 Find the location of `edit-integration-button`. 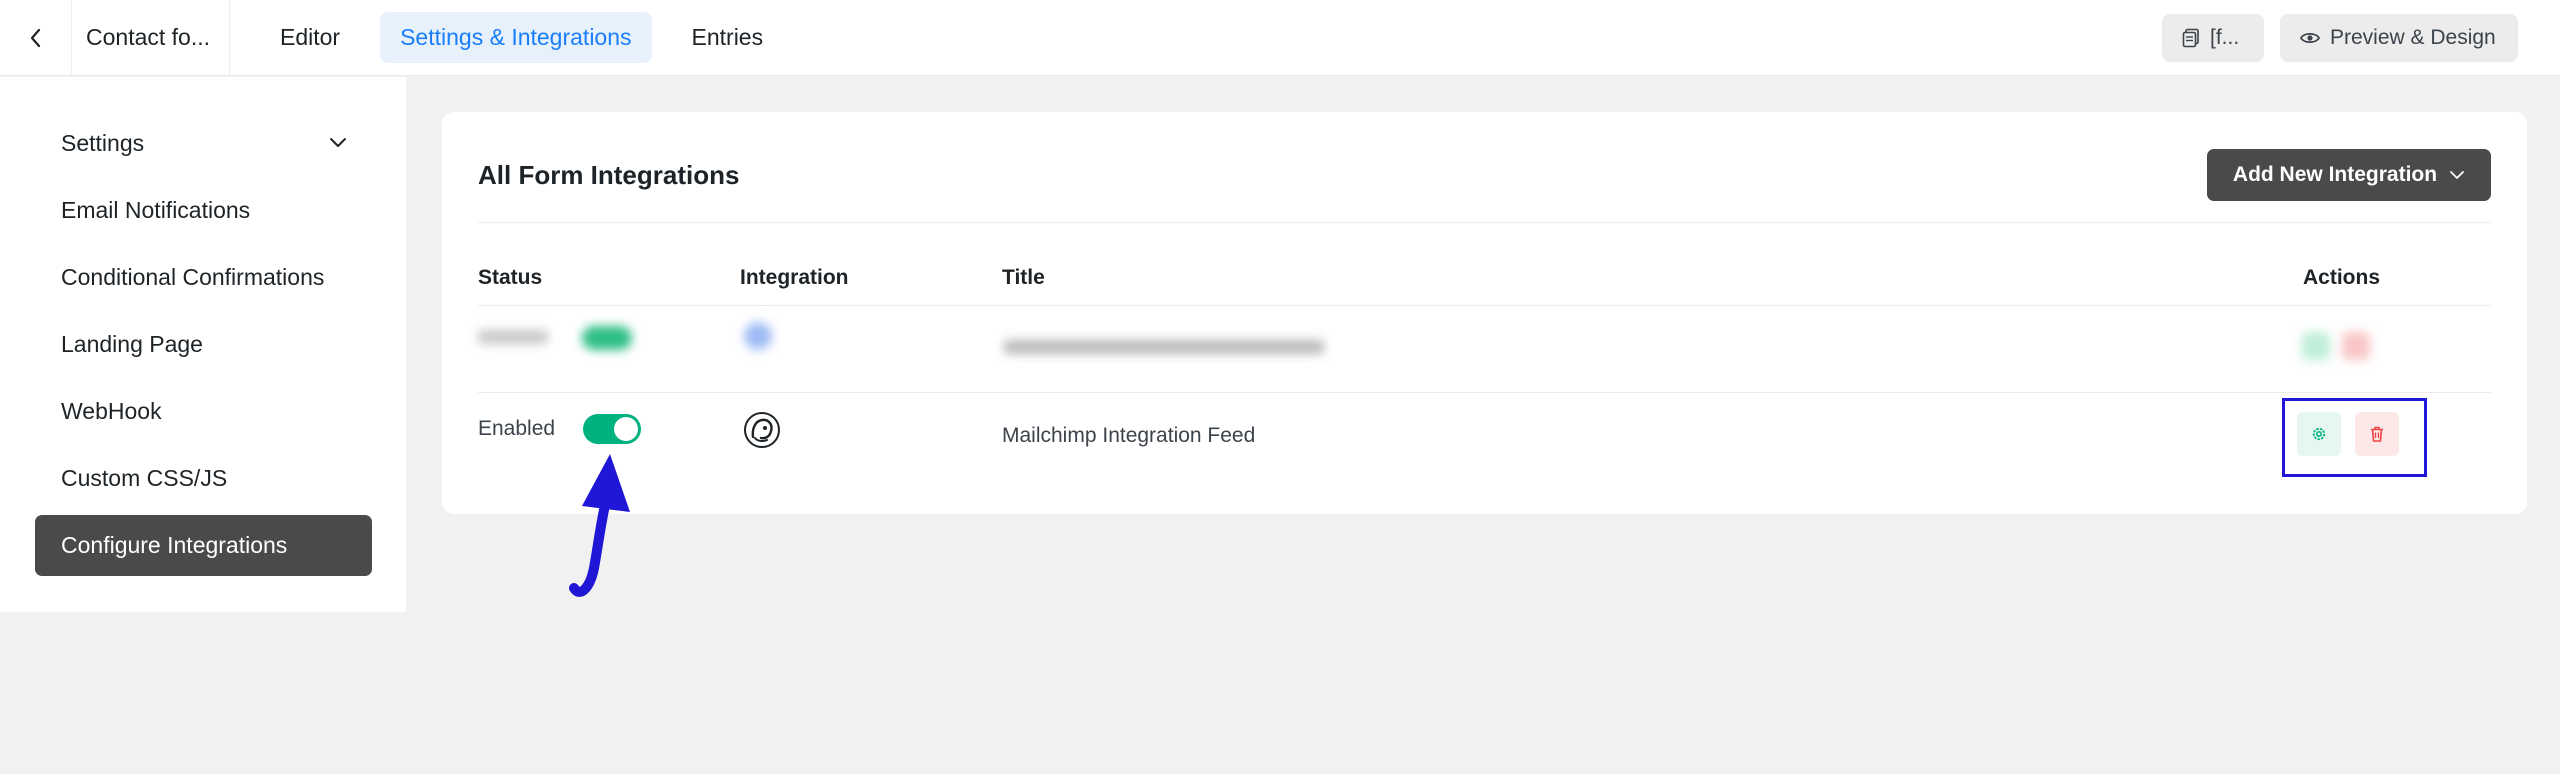

edit-integration-button is located at coordinates (2319, 434).